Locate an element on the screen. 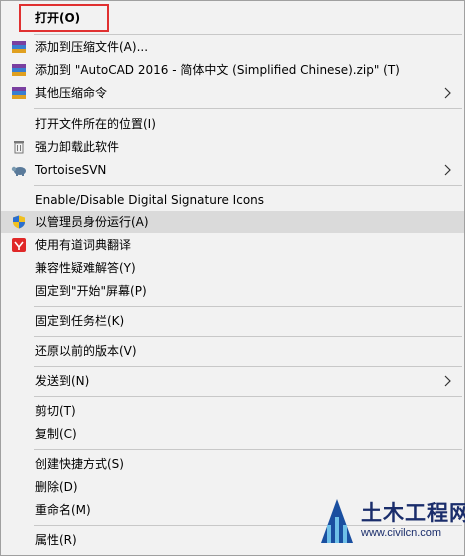 This screenshot has width=465, height=556. menu-item-send-to: 发送到(N) is located at coordinates (232, 381).